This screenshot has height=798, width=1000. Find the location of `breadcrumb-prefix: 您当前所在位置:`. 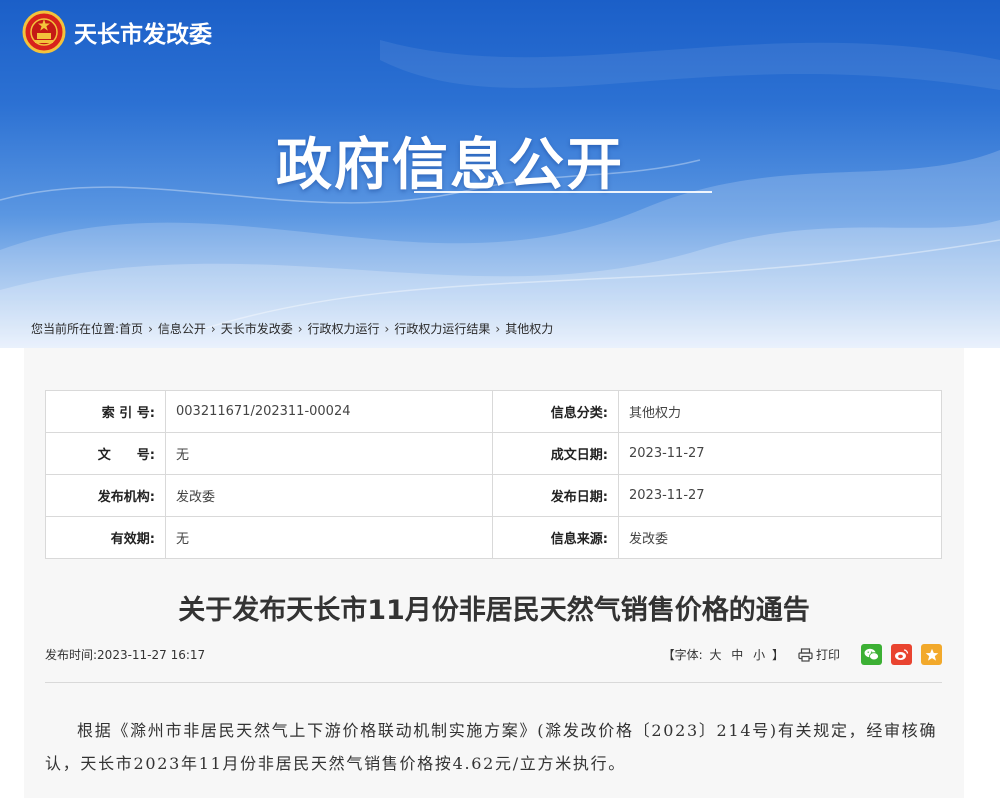

breadcrumb-prefix: 您当前所在位置: is located at coordinates (75, 329).